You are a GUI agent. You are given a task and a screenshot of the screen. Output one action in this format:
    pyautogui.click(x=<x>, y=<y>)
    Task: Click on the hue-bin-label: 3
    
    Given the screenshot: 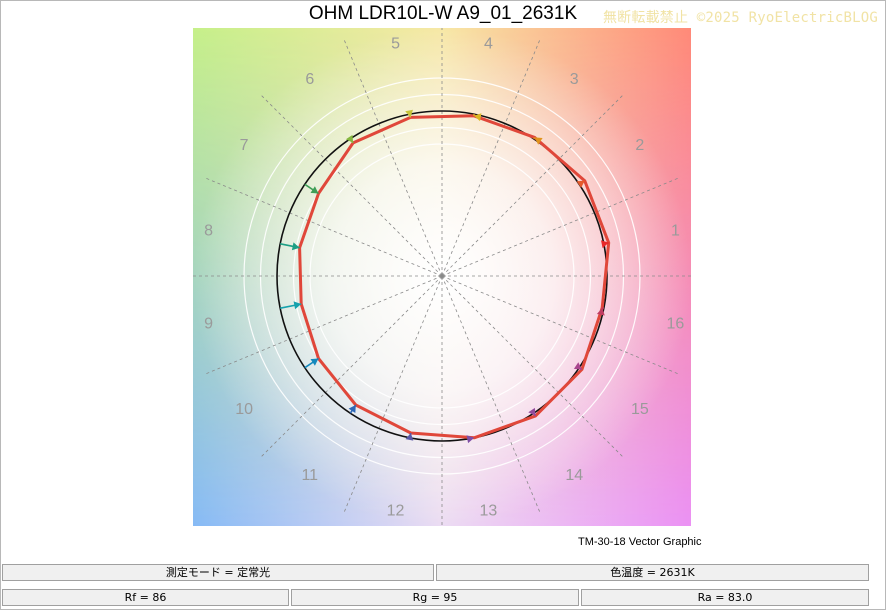 What is the action you would take?
    pyautogui.click(x=574, y=79)
    